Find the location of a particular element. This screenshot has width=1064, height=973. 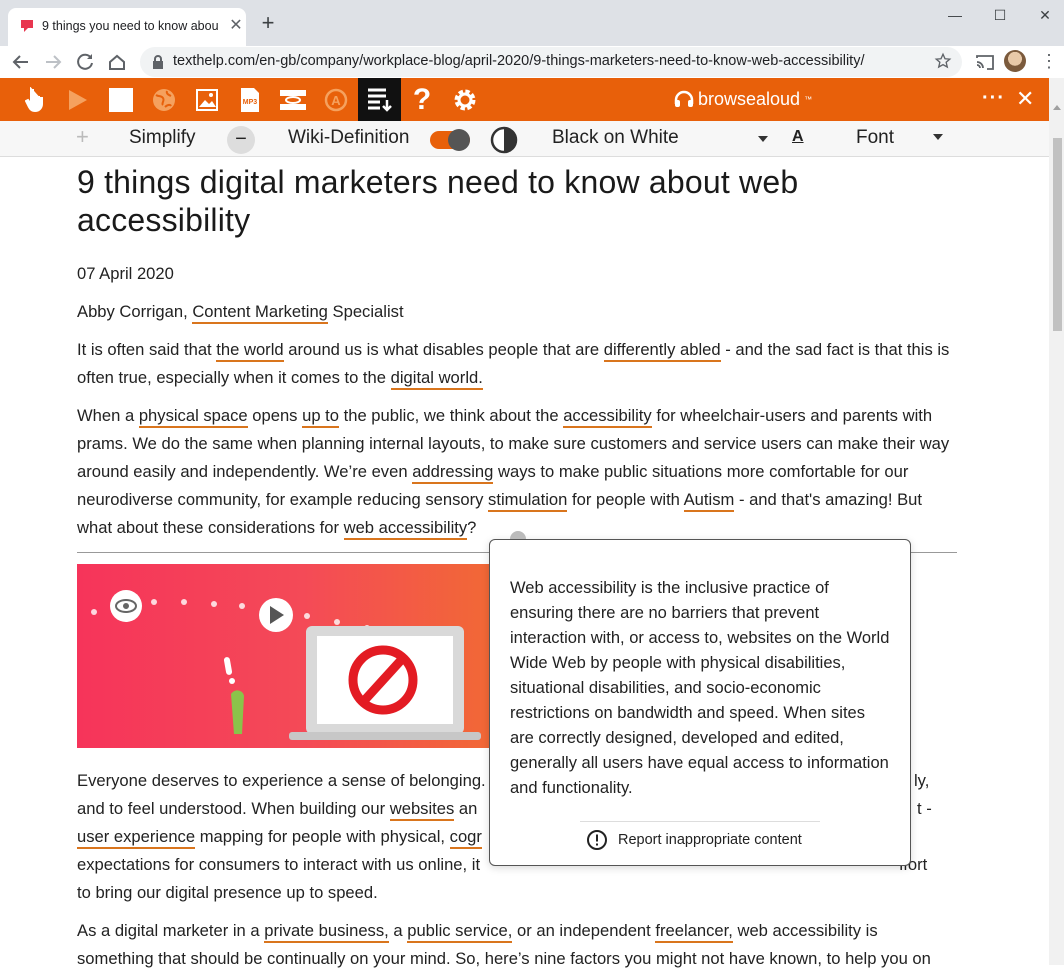

browser-menu-icon: ⋮ is located at coordinates (1049, 61).